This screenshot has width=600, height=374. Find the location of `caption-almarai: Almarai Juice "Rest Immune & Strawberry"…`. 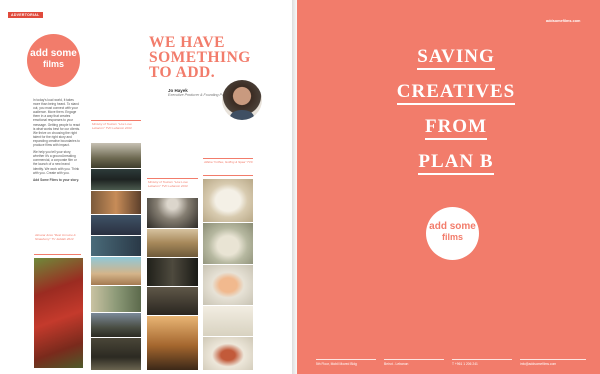

caption-almarai: Almarai Juice "Rest Immune & Strawberry"… is located at coordinates (55, 237).